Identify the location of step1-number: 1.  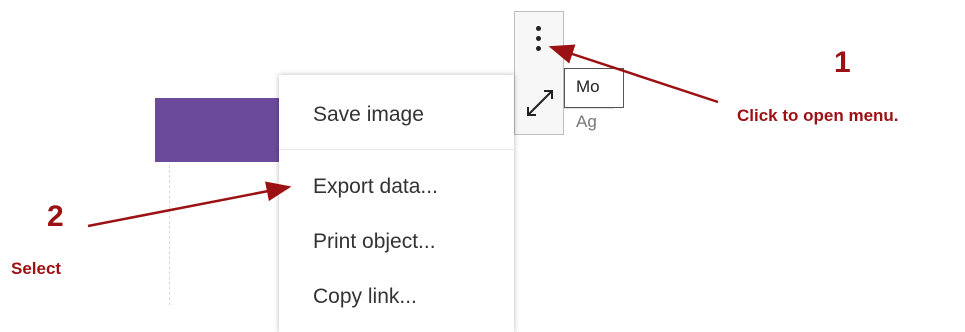
(842, 62).